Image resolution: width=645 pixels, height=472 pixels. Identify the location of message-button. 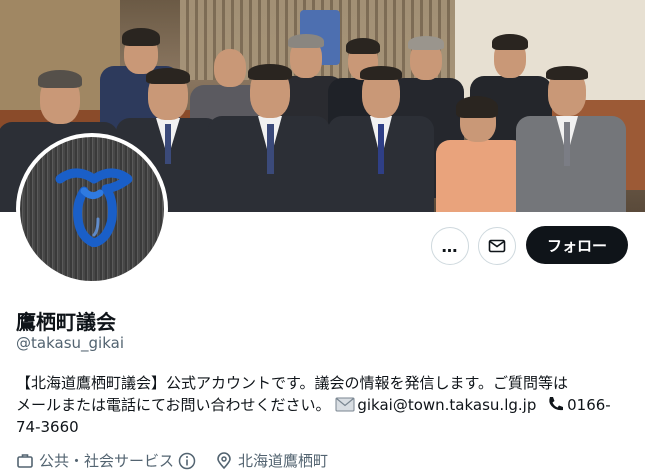
(497, 246).